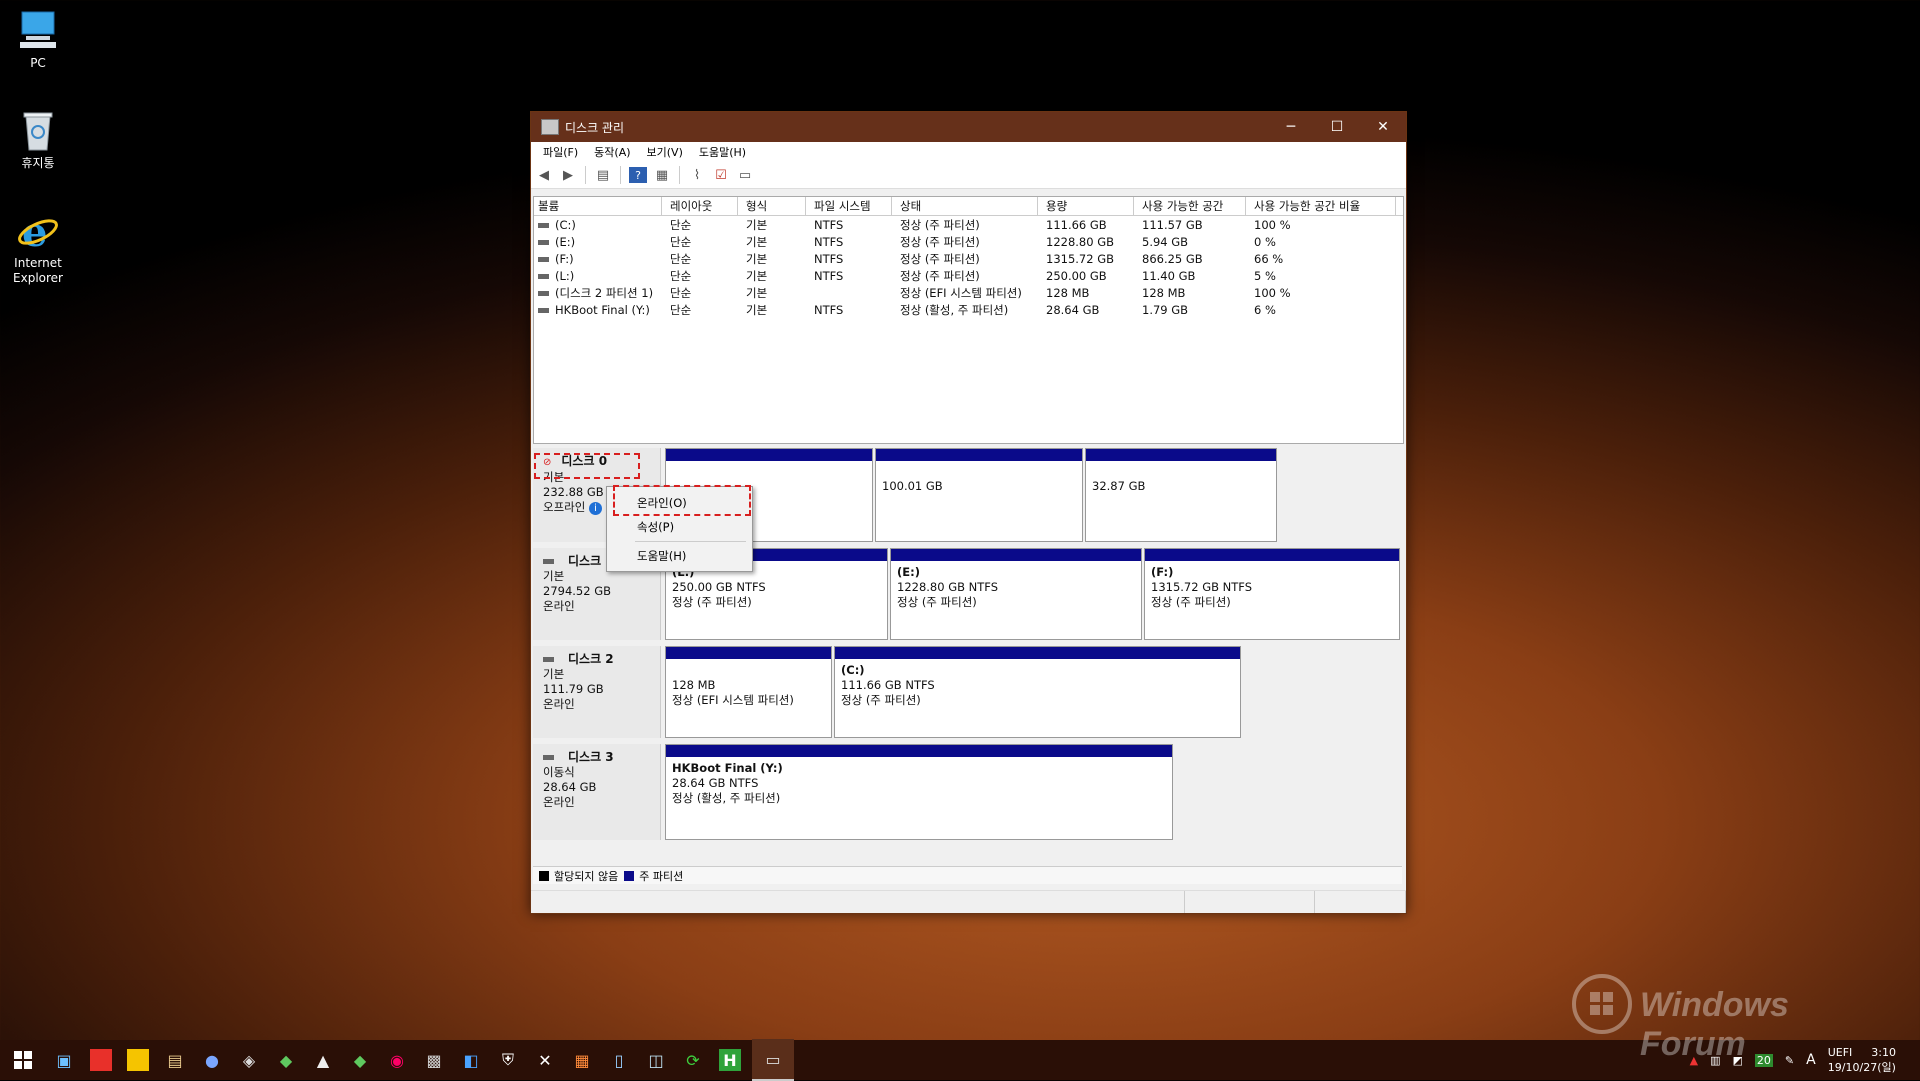 The image size is (1920, 1081). I want to click on help-icon: ?, so click(638, 175).